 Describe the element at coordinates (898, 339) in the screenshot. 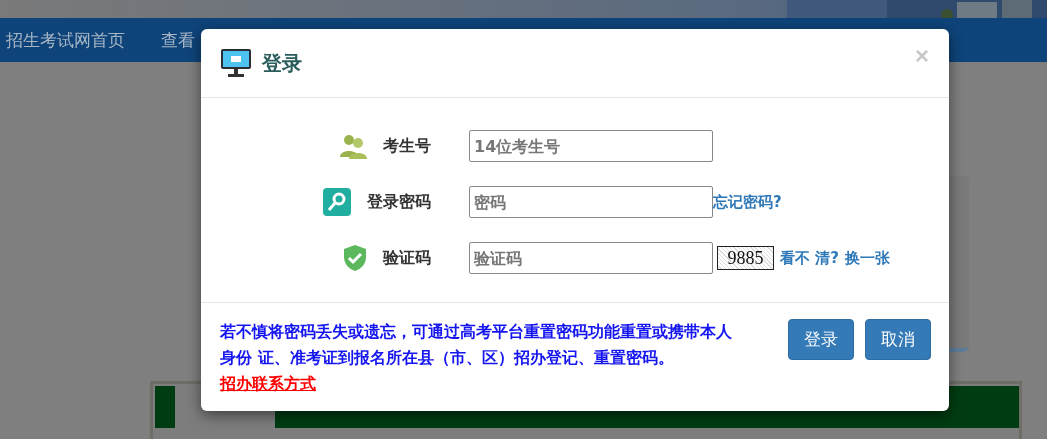

I see `cancel-button: 取消` at that location.